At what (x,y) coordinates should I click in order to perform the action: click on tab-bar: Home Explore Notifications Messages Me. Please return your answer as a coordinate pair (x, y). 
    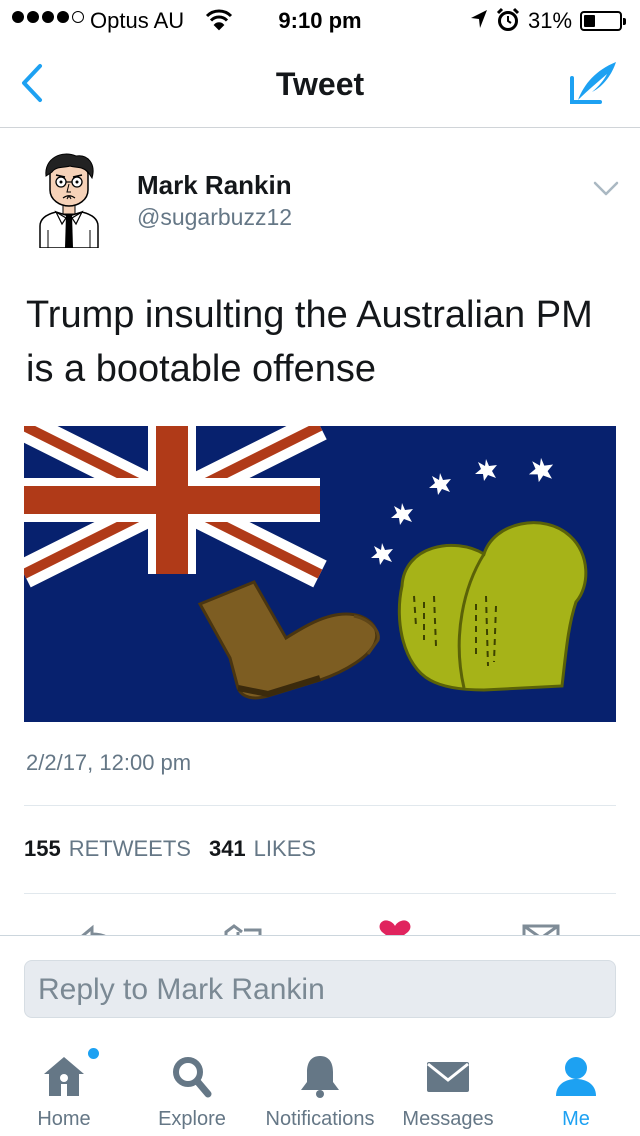
    Looking at the image, I should click on (320, 1086).